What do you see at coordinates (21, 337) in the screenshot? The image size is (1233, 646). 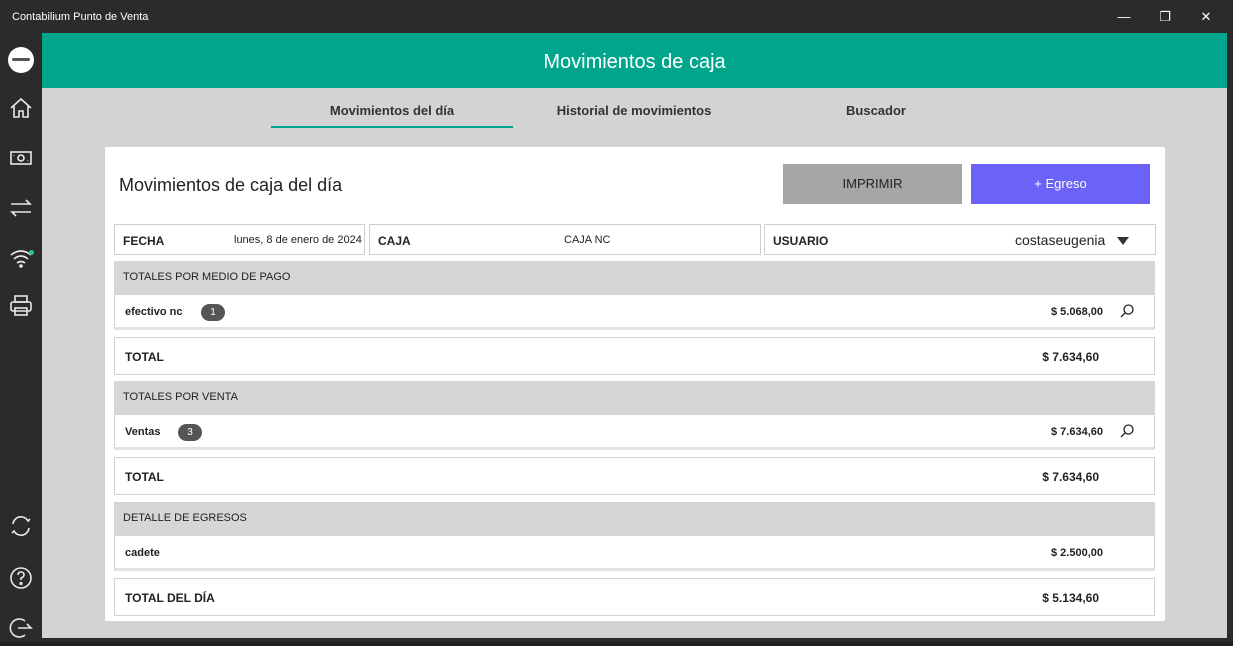 I see `sidebar` at bounding box center [21, 337].